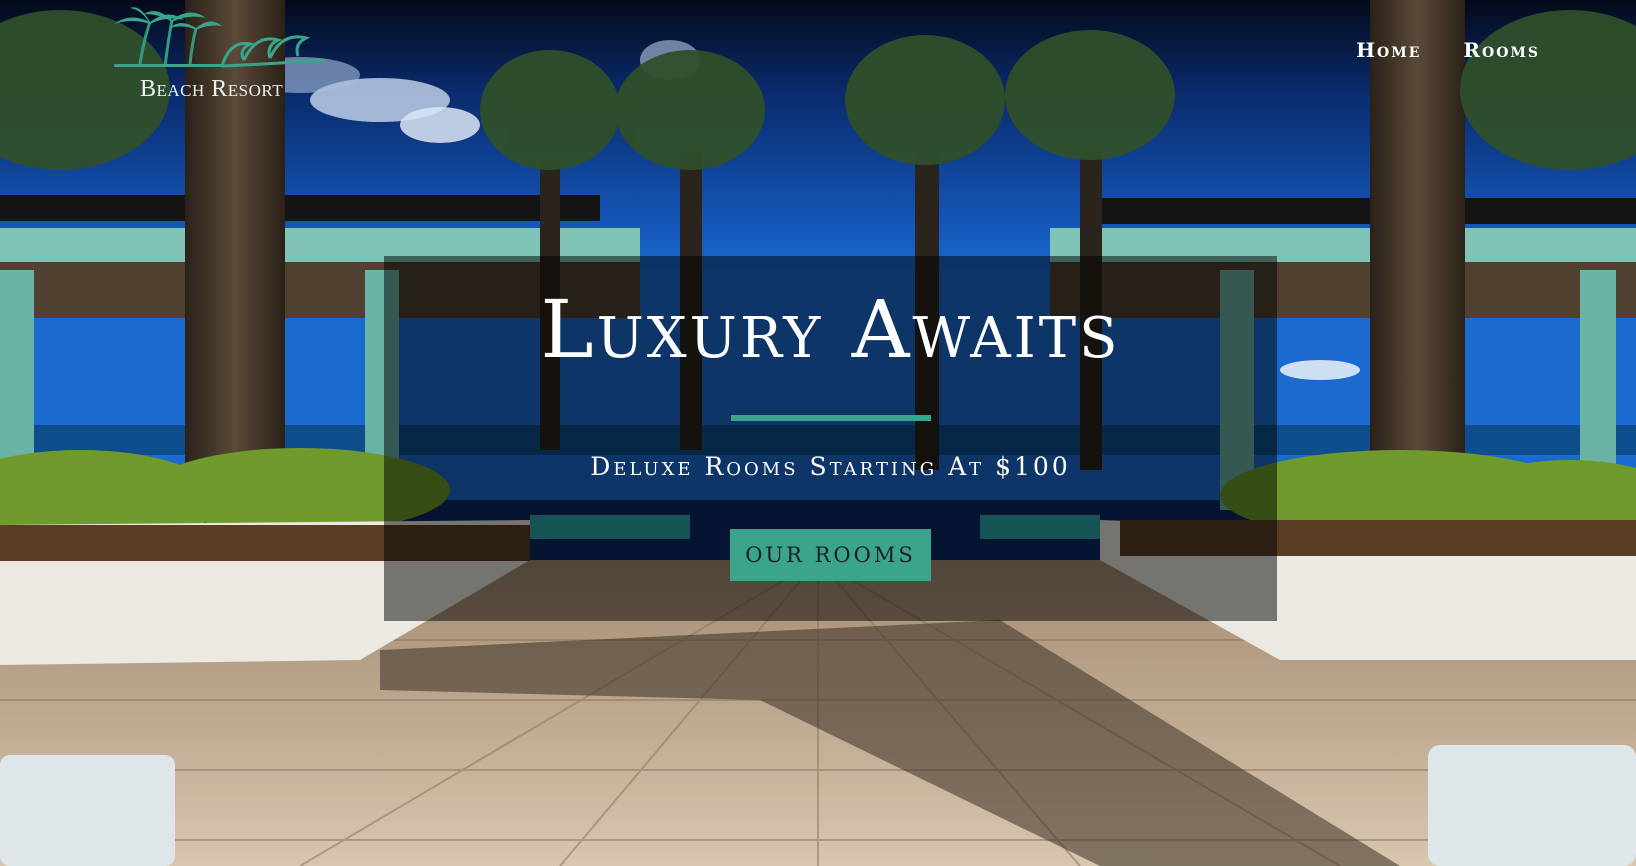 This screenshot has width=1636, height=866. I want to click on main-nav: Home Rooms, so click(1448, 50).